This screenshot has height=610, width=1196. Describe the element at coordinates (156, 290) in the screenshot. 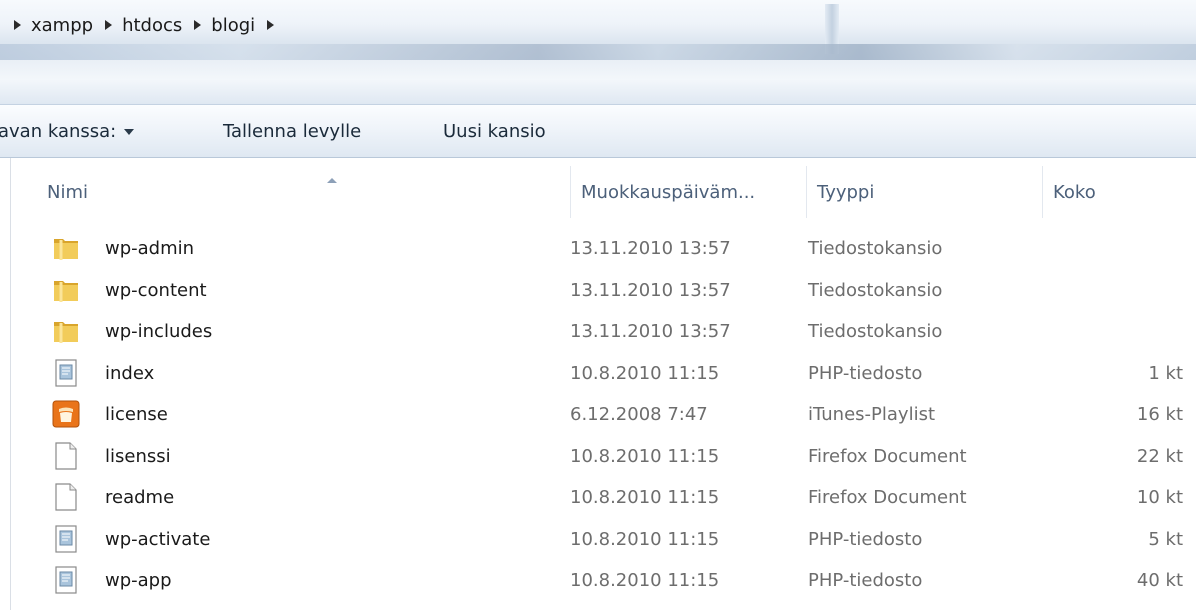

I see `file-name: wp-content` at that location.